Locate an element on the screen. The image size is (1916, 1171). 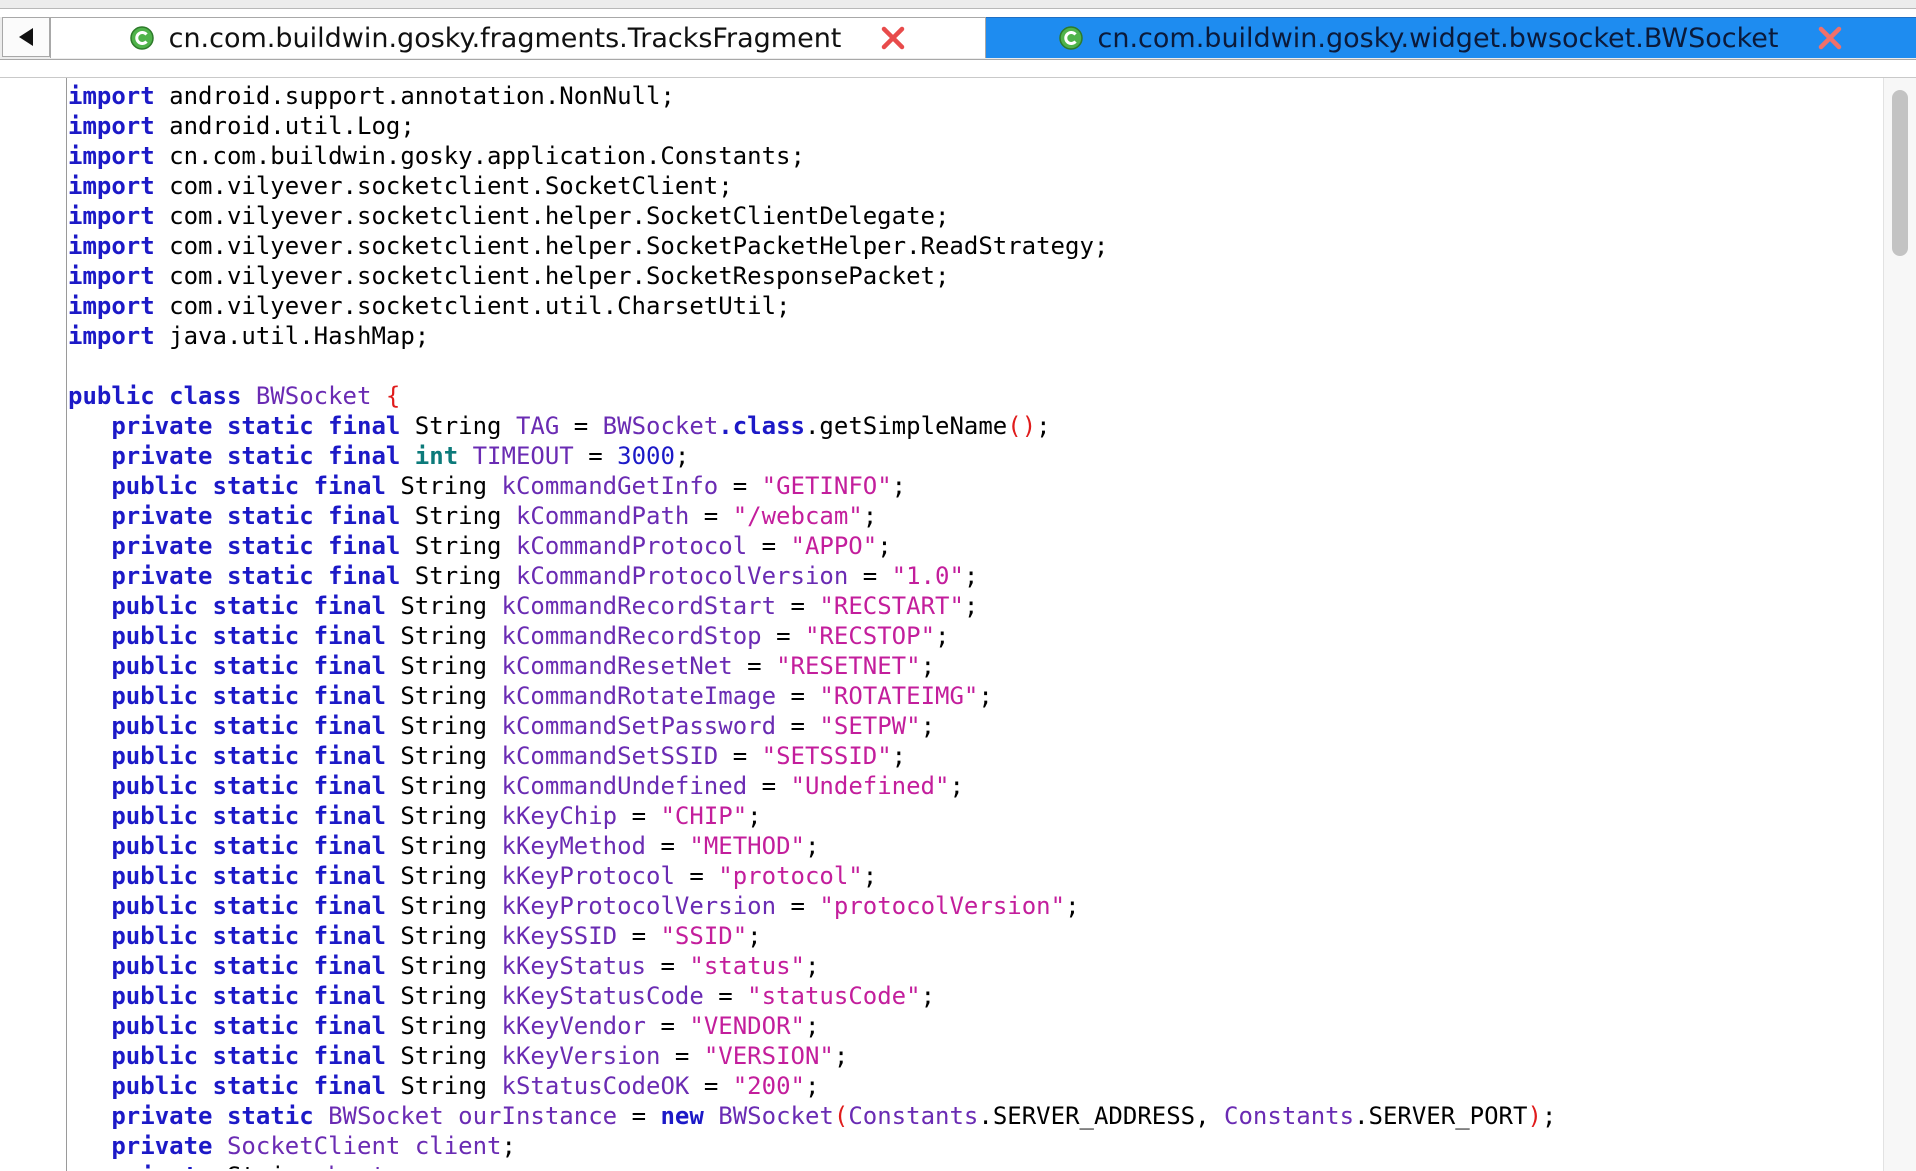
code-token: "SETSSID" is located at coordinates (826, 756).